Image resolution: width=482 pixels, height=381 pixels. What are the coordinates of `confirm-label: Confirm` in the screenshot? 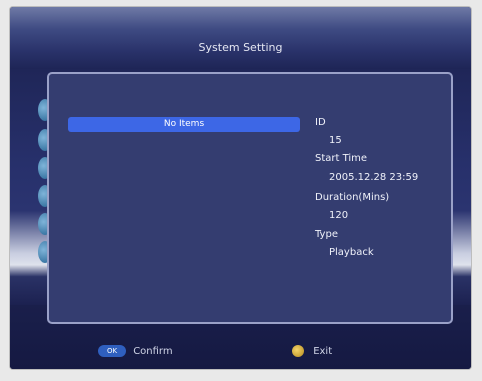 It's located at (153, 351).